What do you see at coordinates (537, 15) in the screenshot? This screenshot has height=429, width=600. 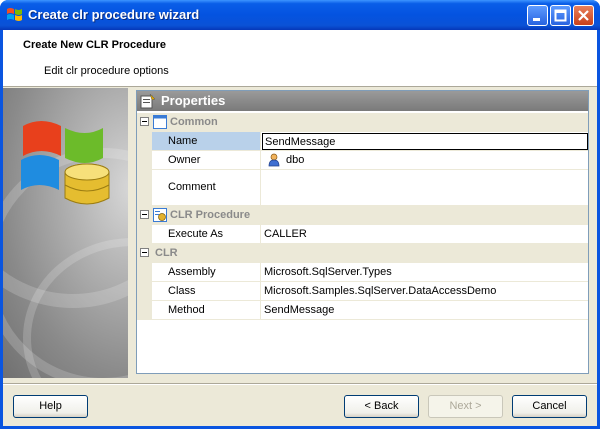 I see `minimize-button` at bounding box center [537, 15].